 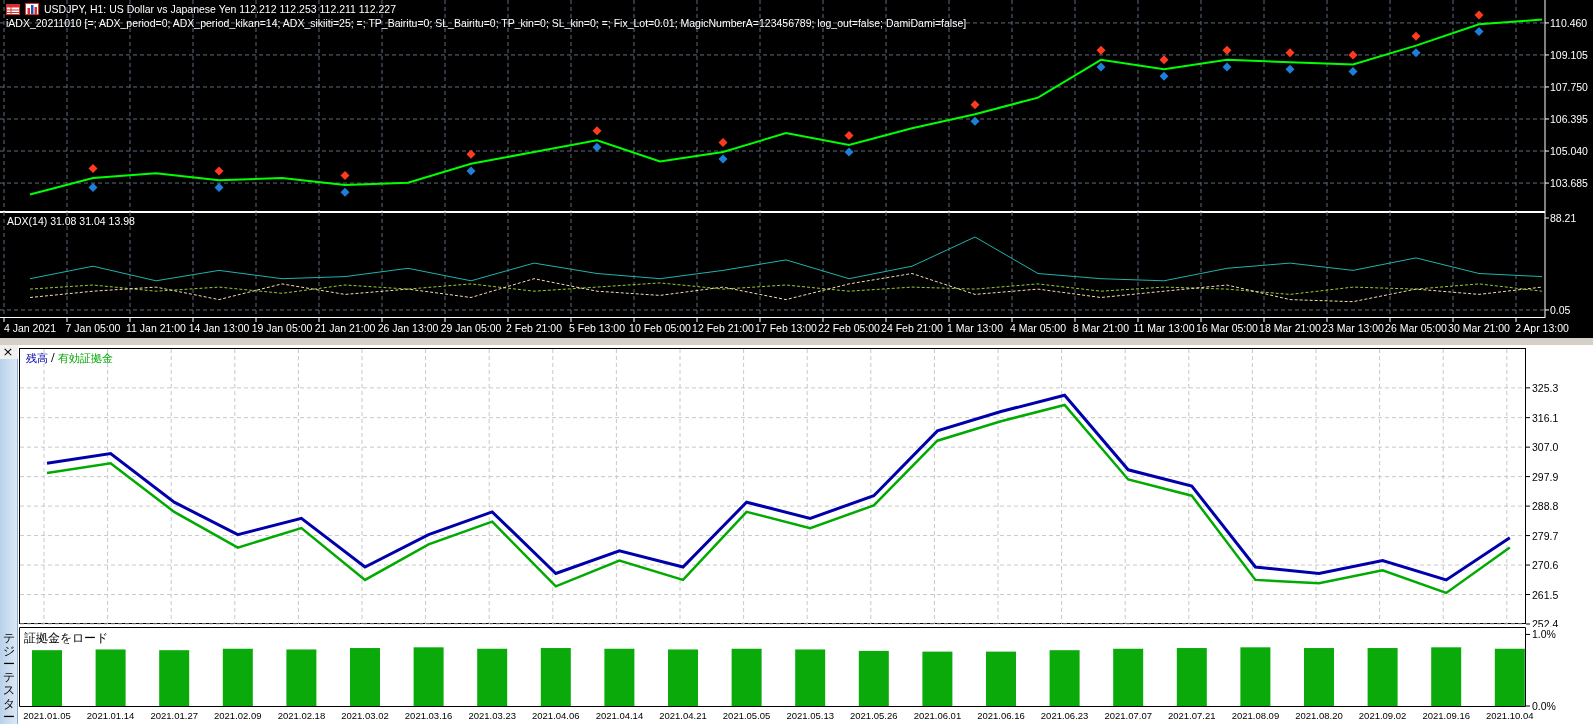 What do you see at coordinates (1227, 328) in the screenshot?
I see `time-axis-label: 16 Mar 05:00` at bounding box center [1227, 328].